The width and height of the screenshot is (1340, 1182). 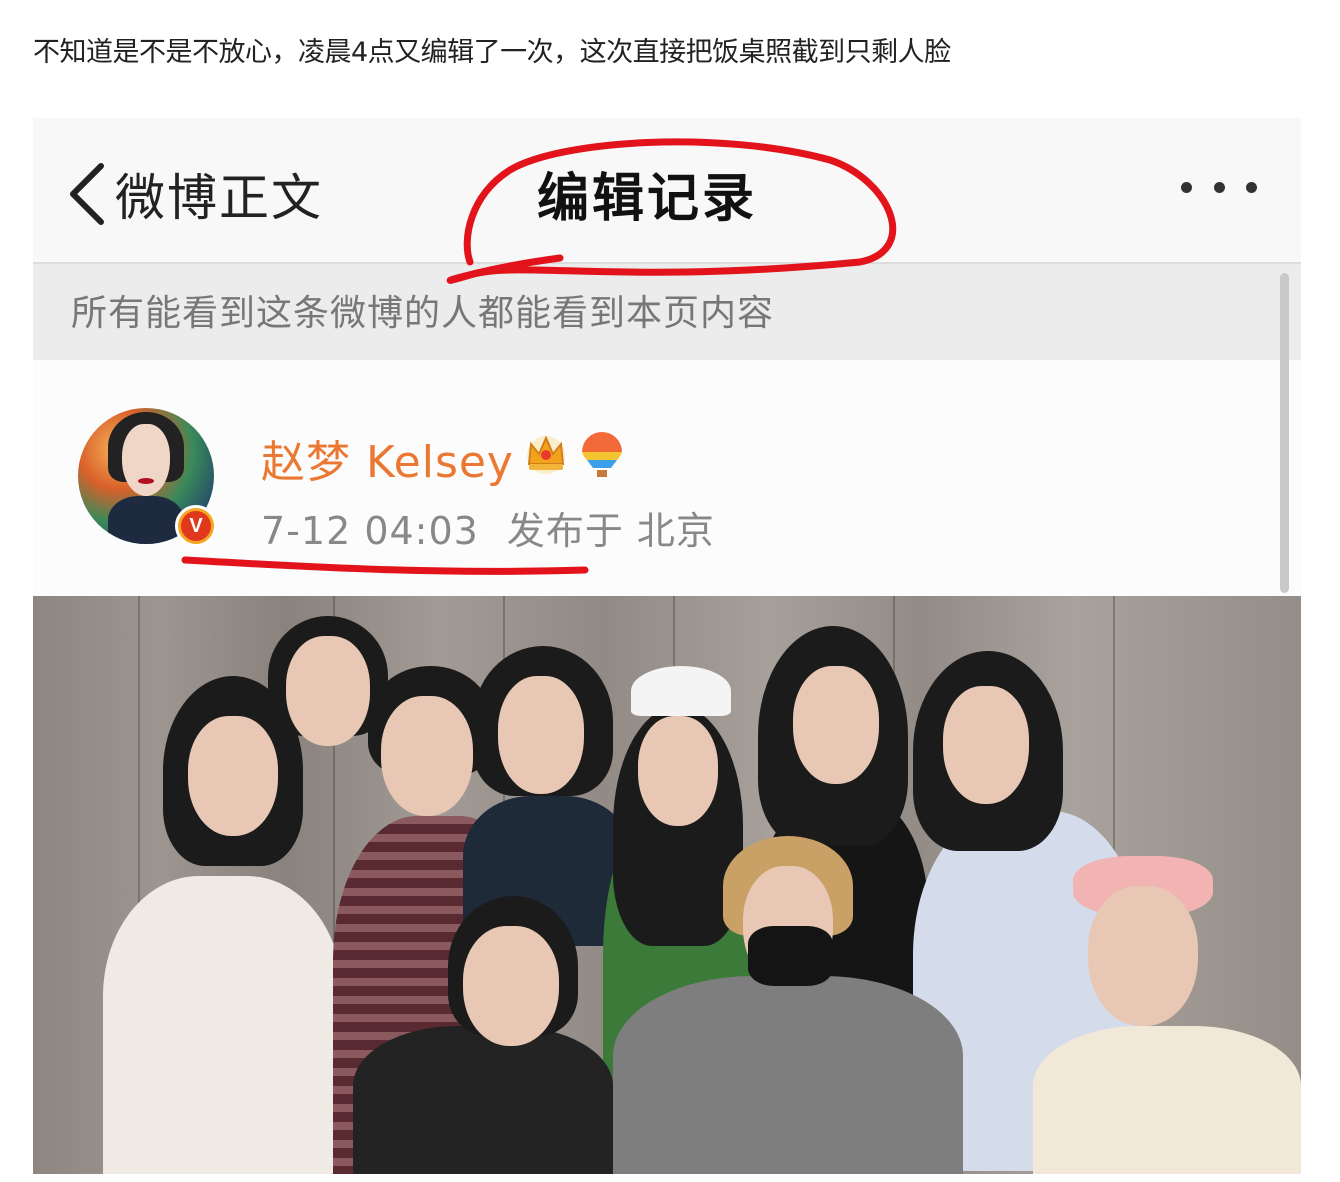 What do you see at coordinates (602, 454) in the screenshot?
I see `rainbow-balloon-icon` at bounding box center [602, 454].